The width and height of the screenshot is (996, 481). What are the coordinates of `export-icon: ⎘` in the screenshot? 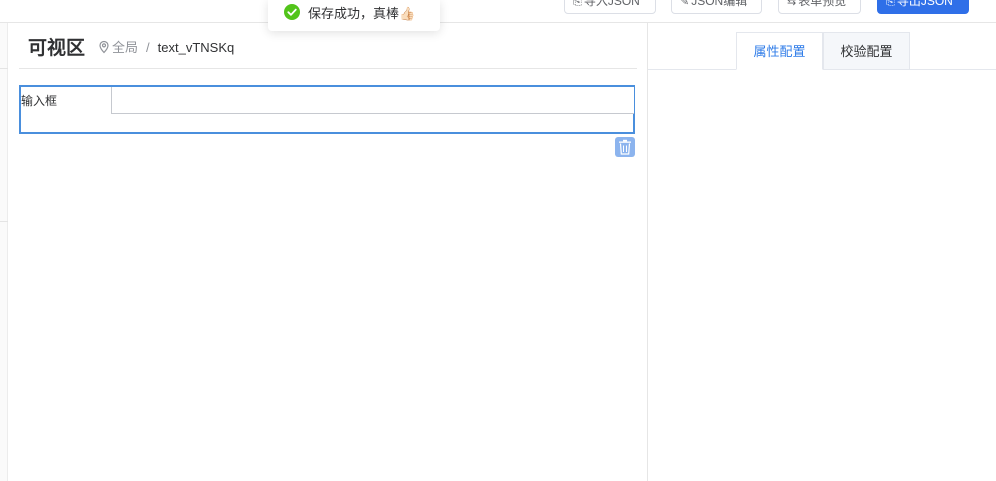 It's located at (890, 4).